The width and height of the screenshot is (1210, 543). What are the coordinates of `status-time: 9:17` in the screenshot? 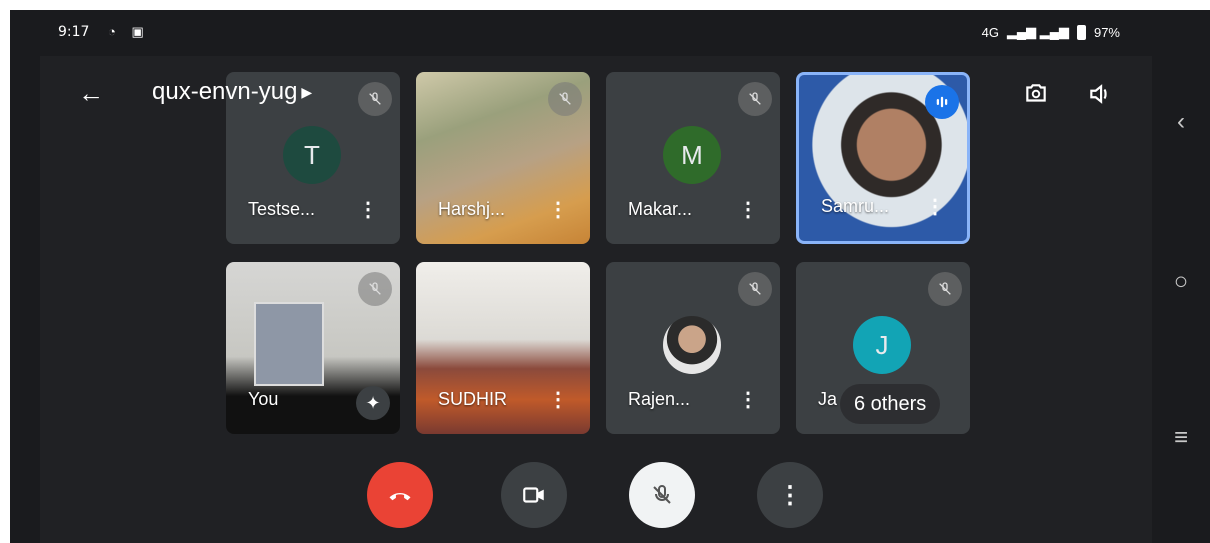 It's located at (74, 32).